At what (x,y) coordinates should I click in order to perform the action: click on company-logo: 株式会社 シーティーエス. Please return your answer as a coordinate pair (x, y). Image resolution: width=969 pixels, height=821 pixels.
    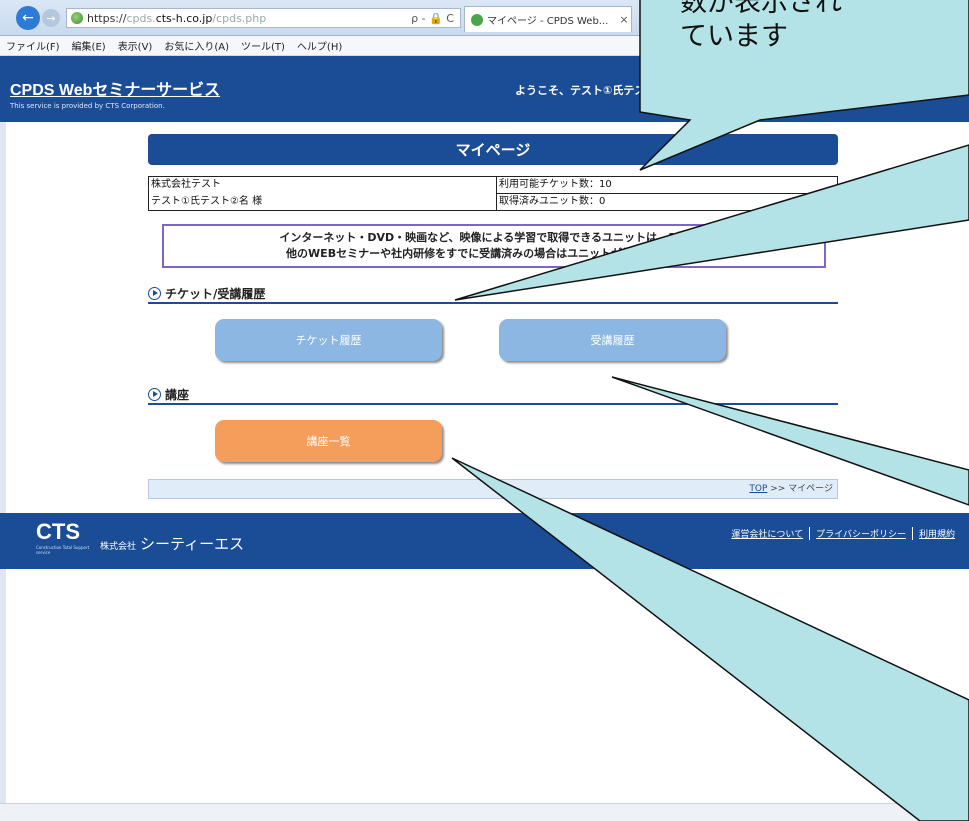
    Looking at the image, I should click on (172, 543).